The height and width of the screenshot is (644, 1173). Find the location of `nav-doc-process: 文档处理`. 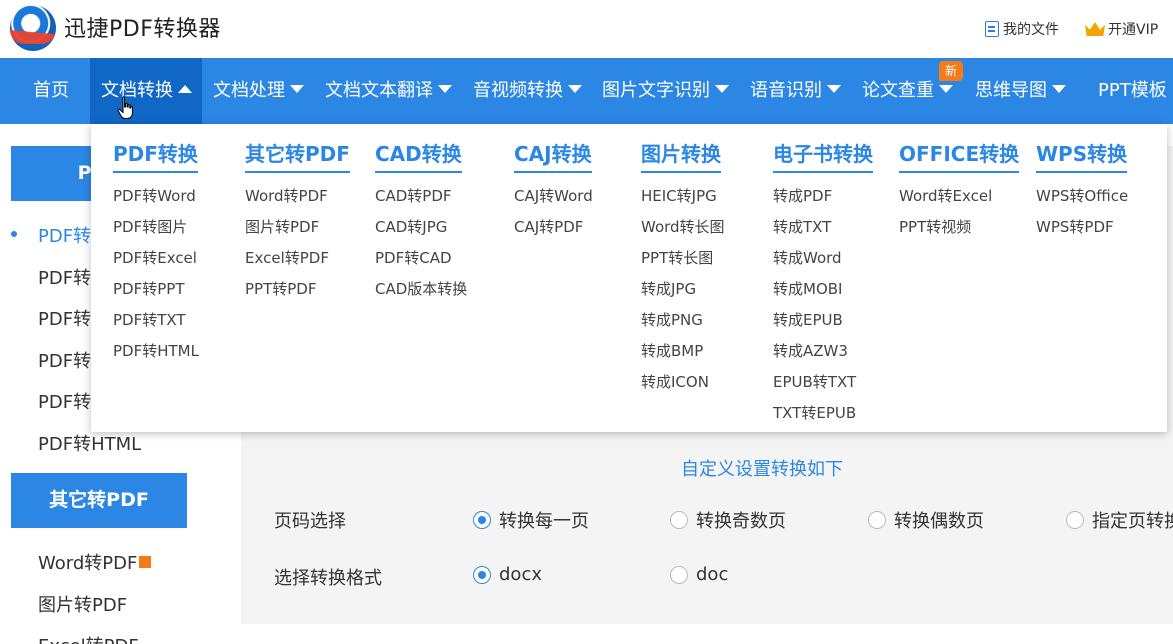

nav-doc-process: 文档处理 is located at coordinates (258, 91).